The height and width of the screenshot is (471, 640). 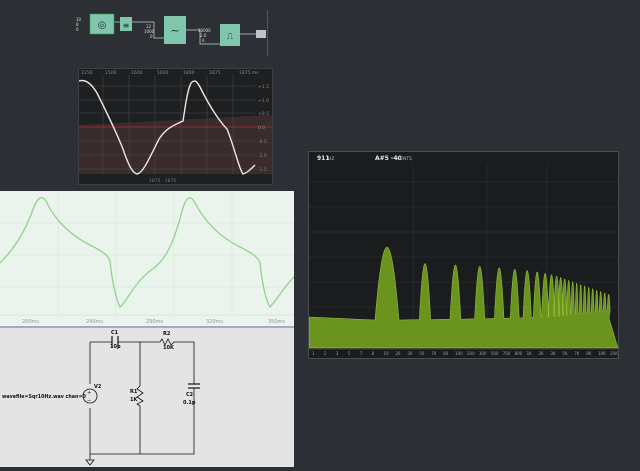 I want to click on output-terminal, so click(x=261, y=34).